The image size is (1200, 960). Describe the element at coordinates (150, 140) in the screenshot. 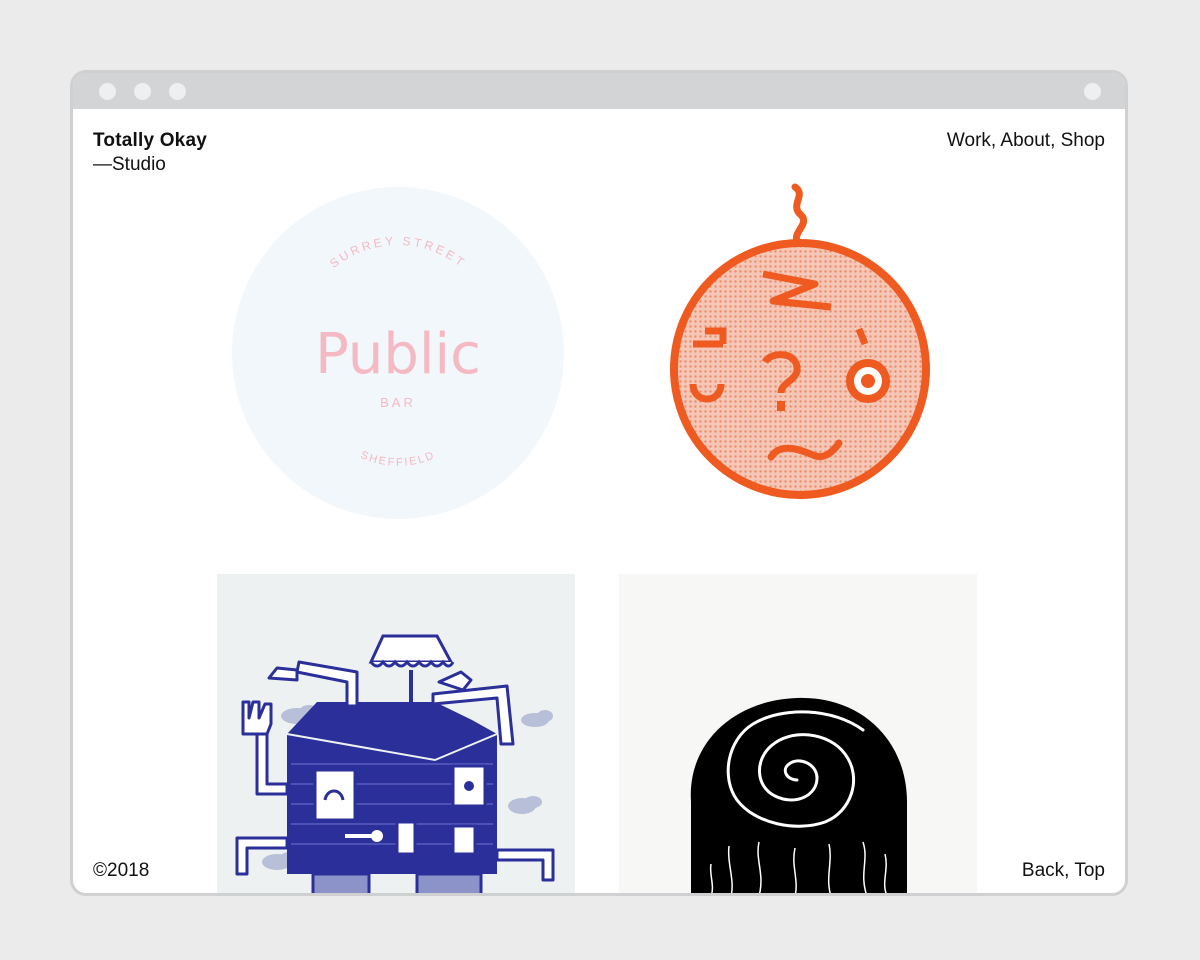

I see `brand-name: Totally Okay` at that location.